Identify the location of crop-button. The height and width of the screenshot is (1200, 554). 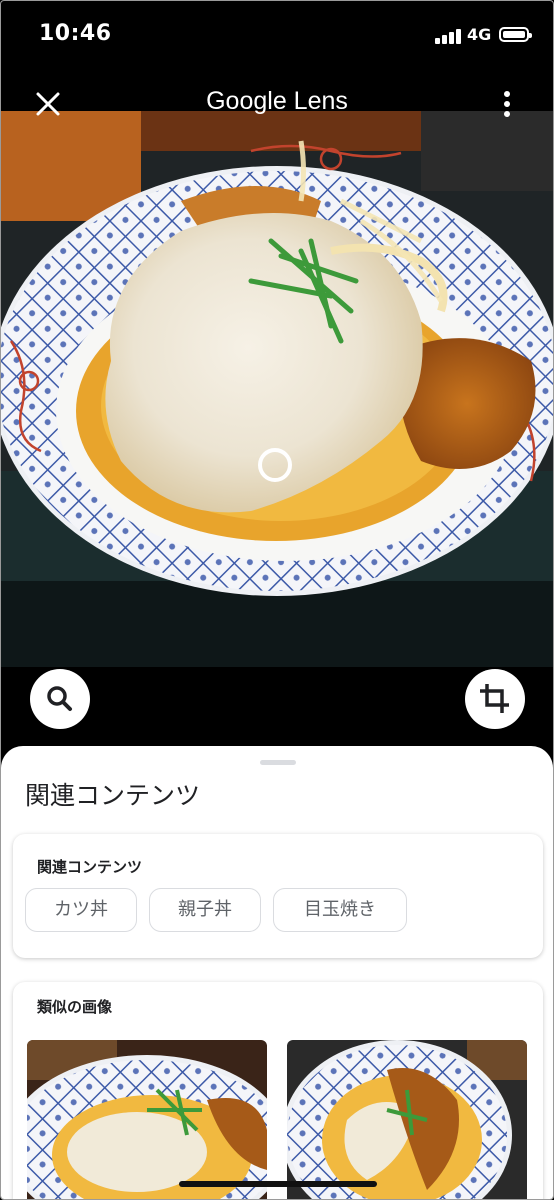
(495, 699).